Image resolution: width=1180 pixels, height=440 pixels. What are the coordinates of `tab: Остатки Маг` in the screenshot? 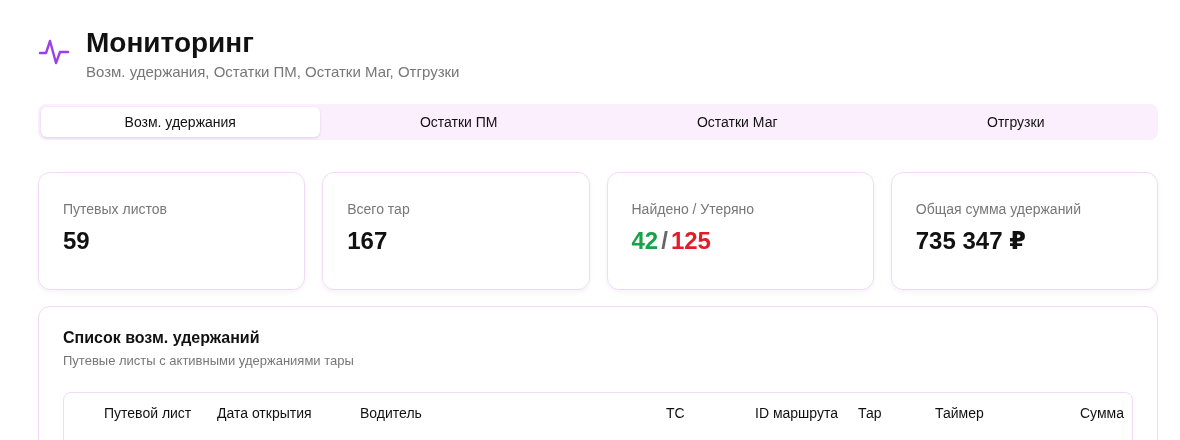 It's located at (737, 122).